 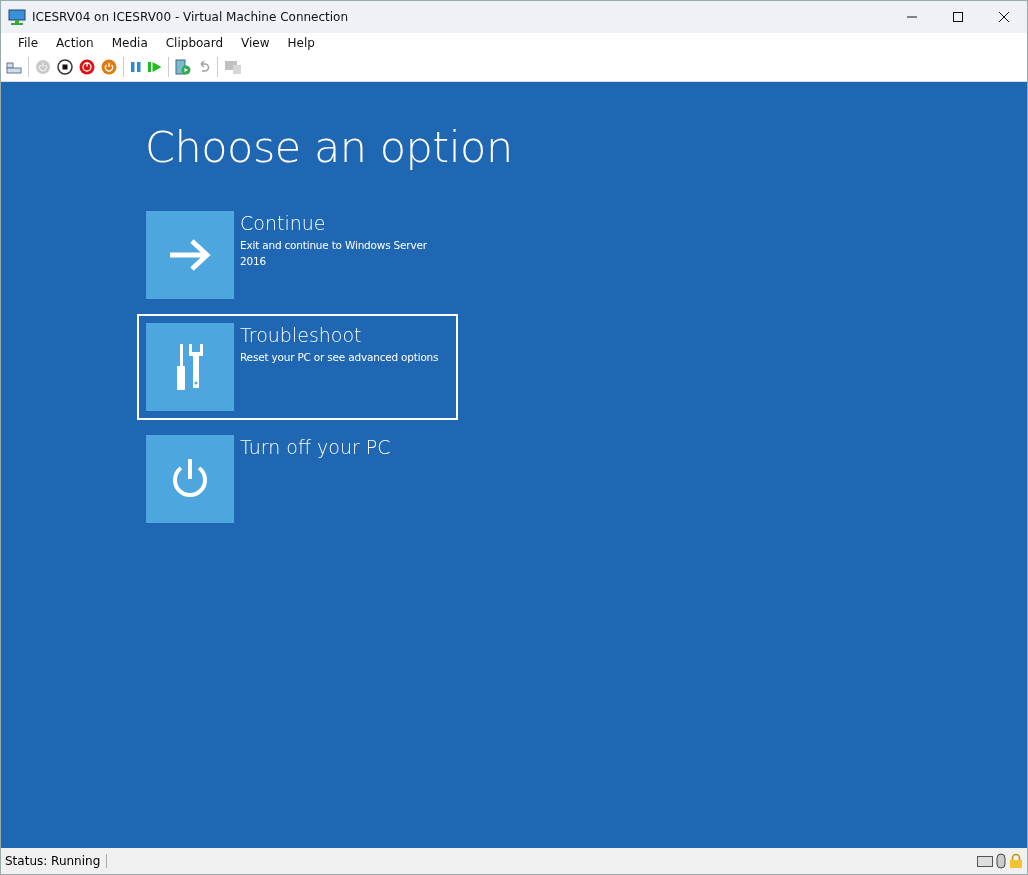 What do you see at coordinates (190, 17) in the screenshot?
I see `window-title: ICESRV04 on ICESRV00 - Virtual Machine Connection` at bounding box center [190, 17].